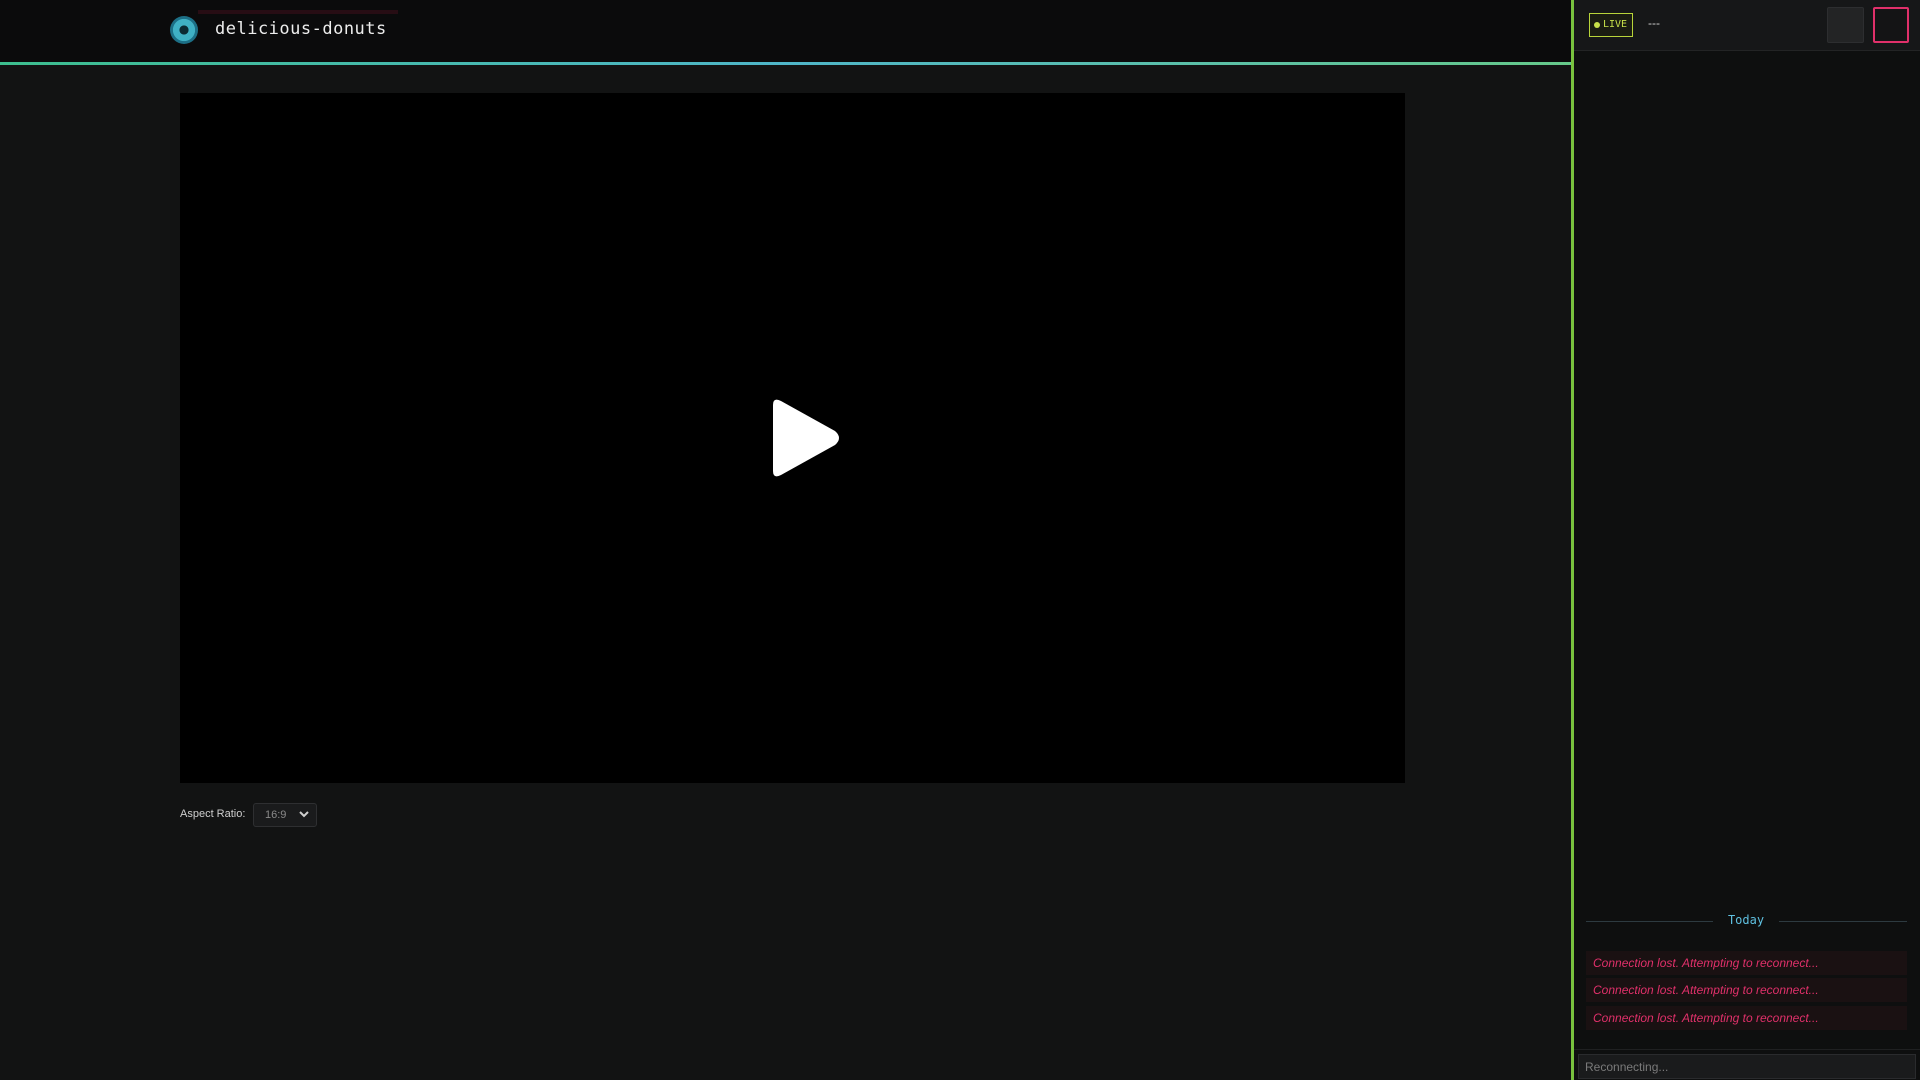  Describe the element at coordinates (1747, 25) in the screenshot. I see `chat-header: LIVE ---` at that location.